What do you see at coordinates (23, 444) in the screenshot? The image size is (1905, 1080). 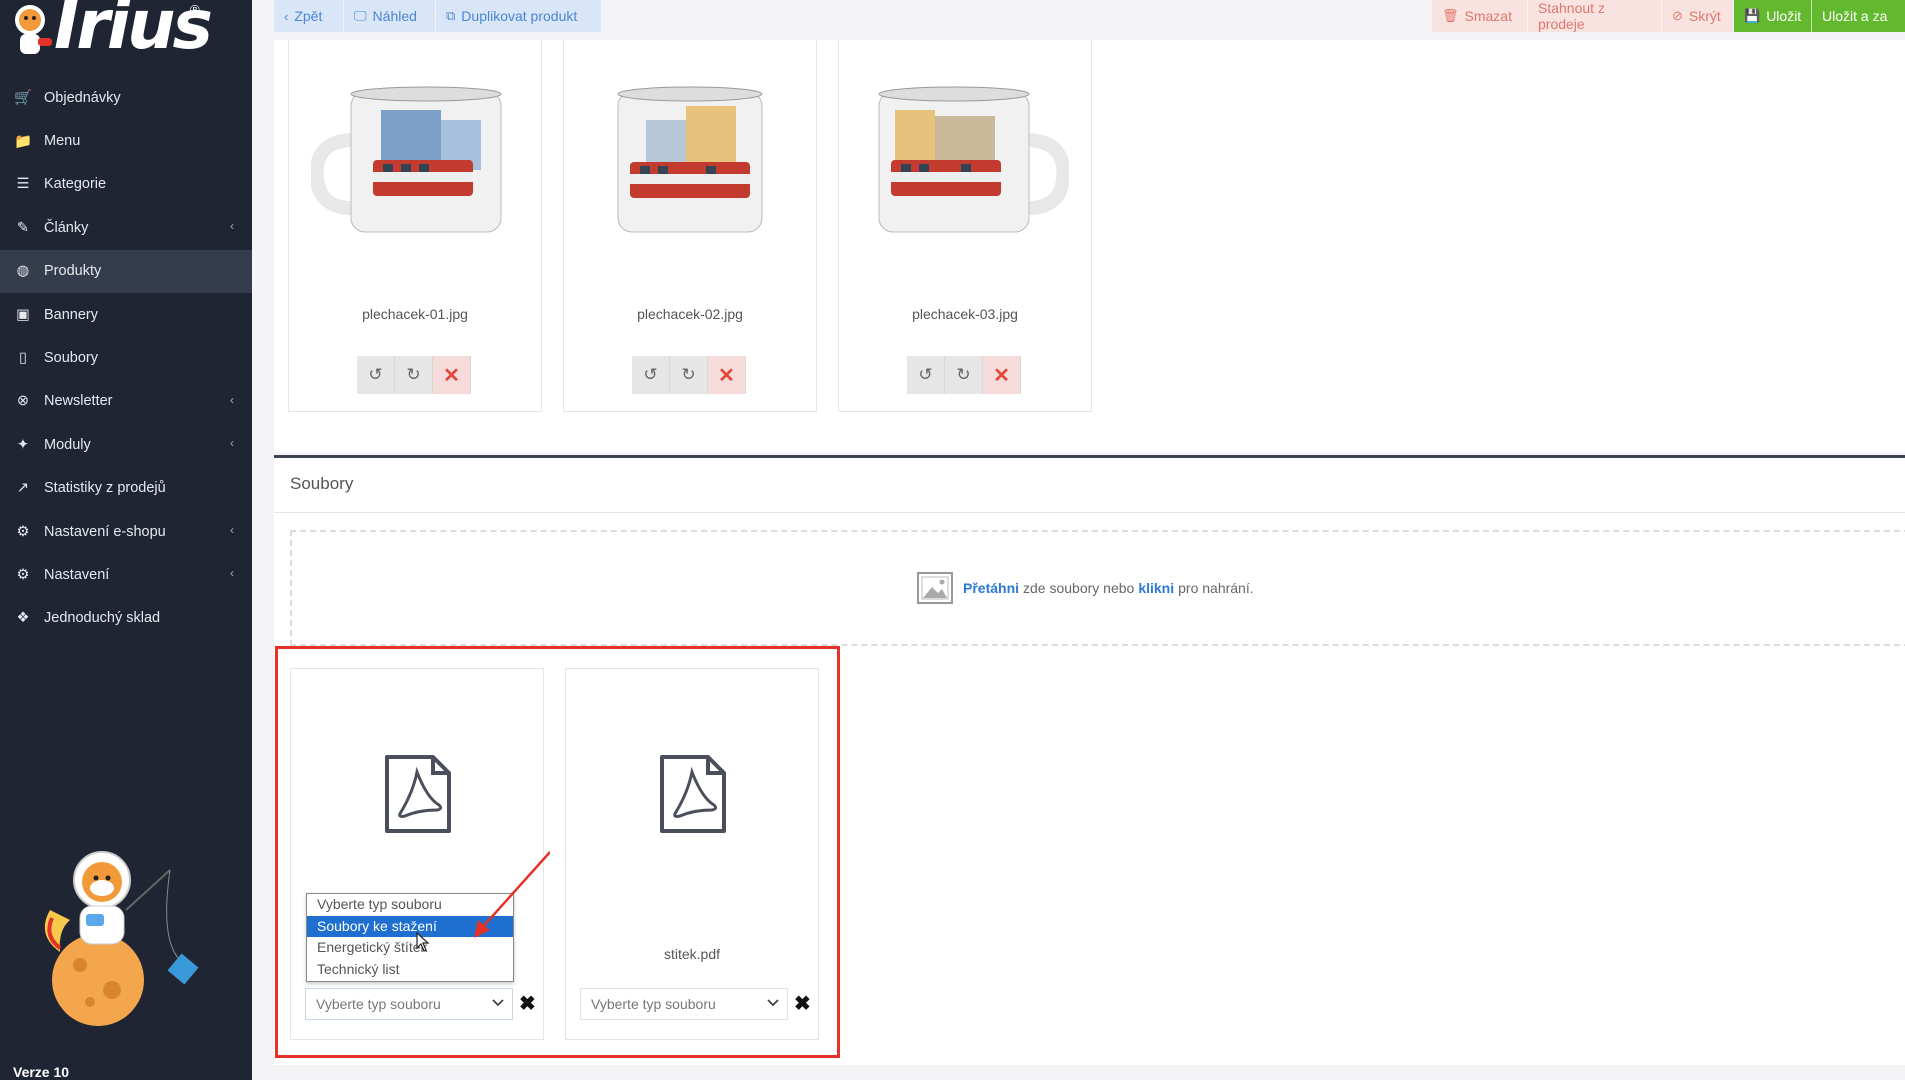 I see `puzzle-icon: ✦` at bounding box center [23, 444].